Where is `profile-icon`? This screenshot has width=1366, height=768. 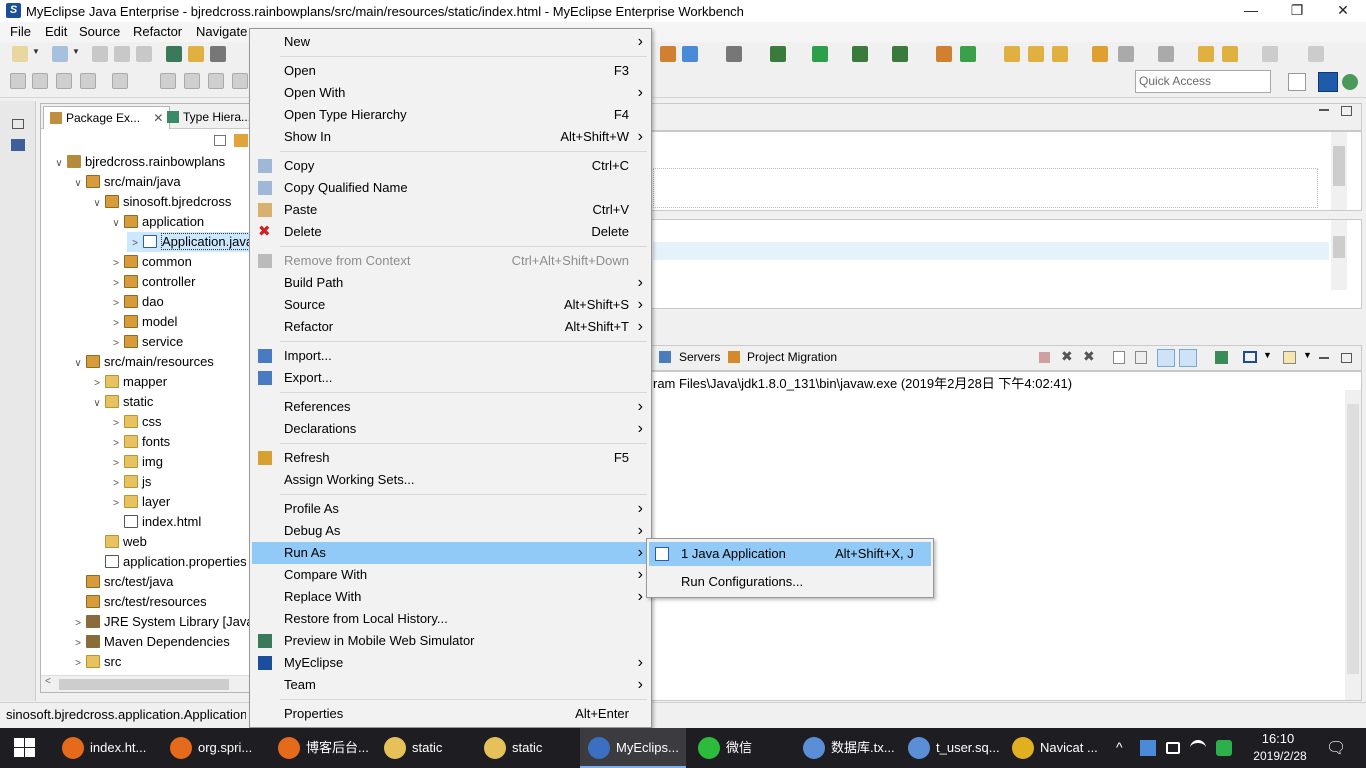
profile-icon is located at coordinates (900, 54).